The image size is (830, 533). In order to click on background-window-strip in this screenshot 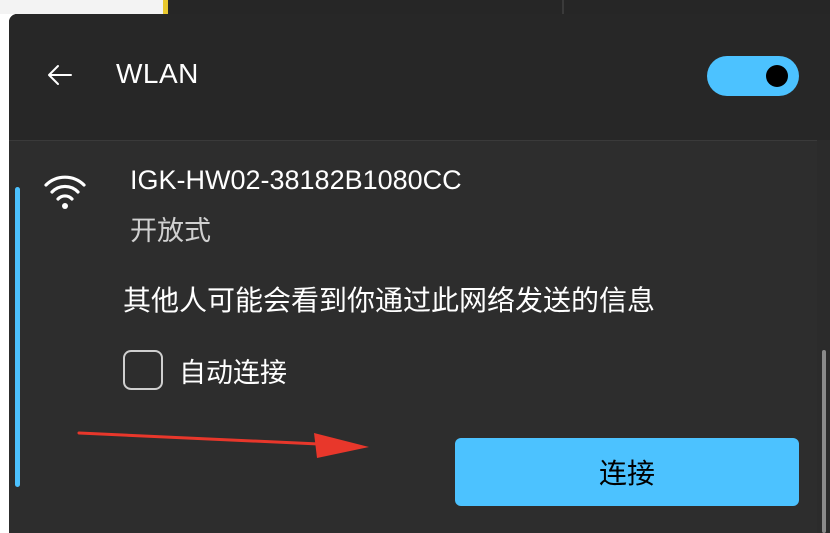, I will do `click(415, 7)`.